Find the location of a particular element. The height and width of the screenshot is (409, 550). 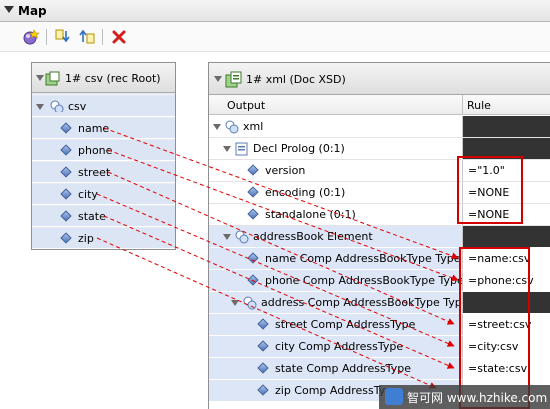

watermark-text: 智可网 www.hzhike.com is located at coordinates (477, 398).